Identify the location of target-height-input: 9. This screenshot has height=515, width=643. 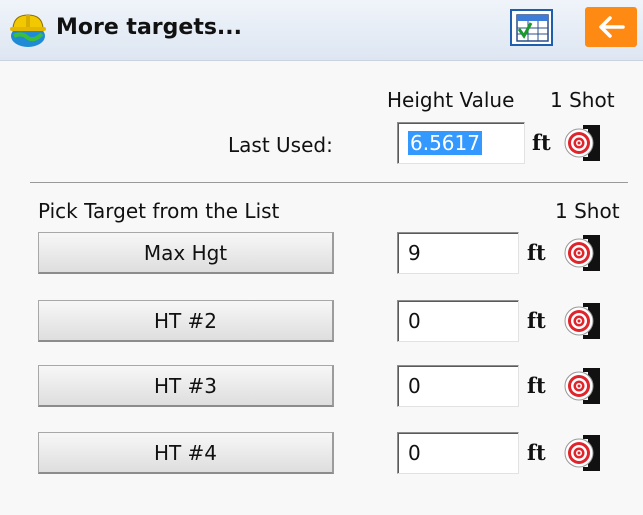
(458, 253).